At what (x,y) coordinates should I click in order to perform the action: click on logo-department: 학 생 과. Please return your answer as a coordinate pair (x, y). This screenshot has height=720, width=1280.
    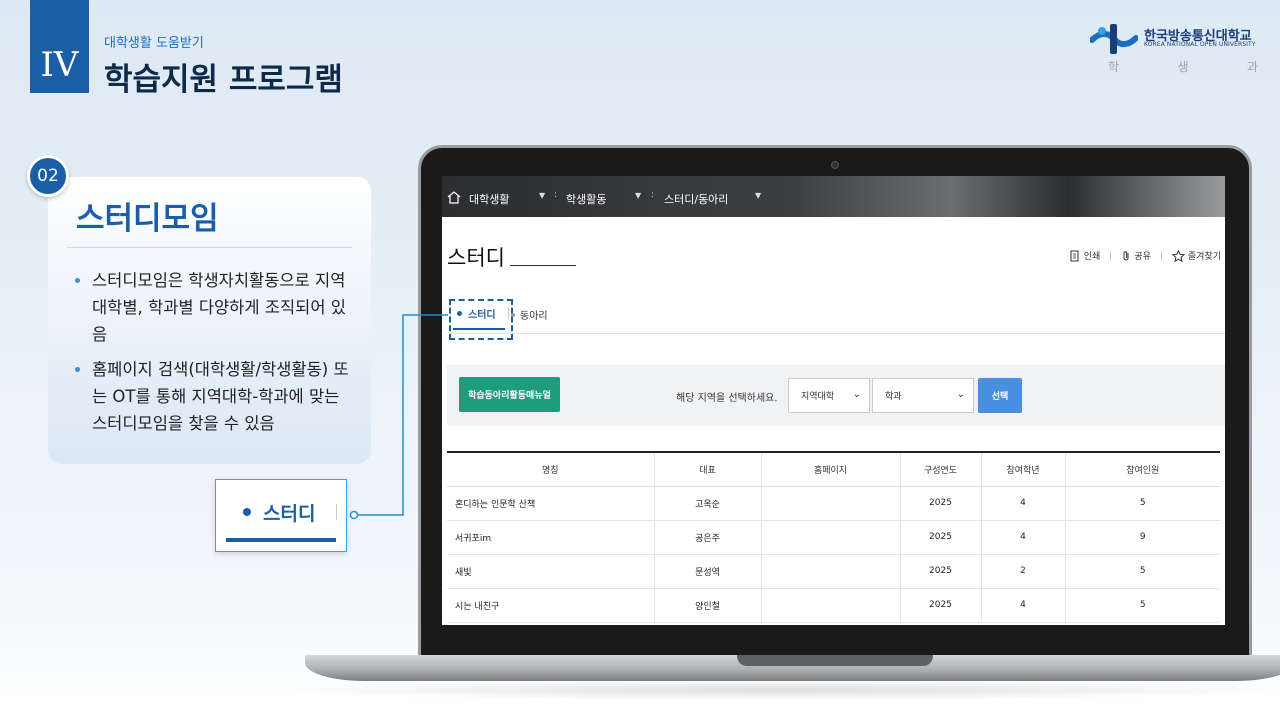
    Looking at the image, I should click on (1183, 66).